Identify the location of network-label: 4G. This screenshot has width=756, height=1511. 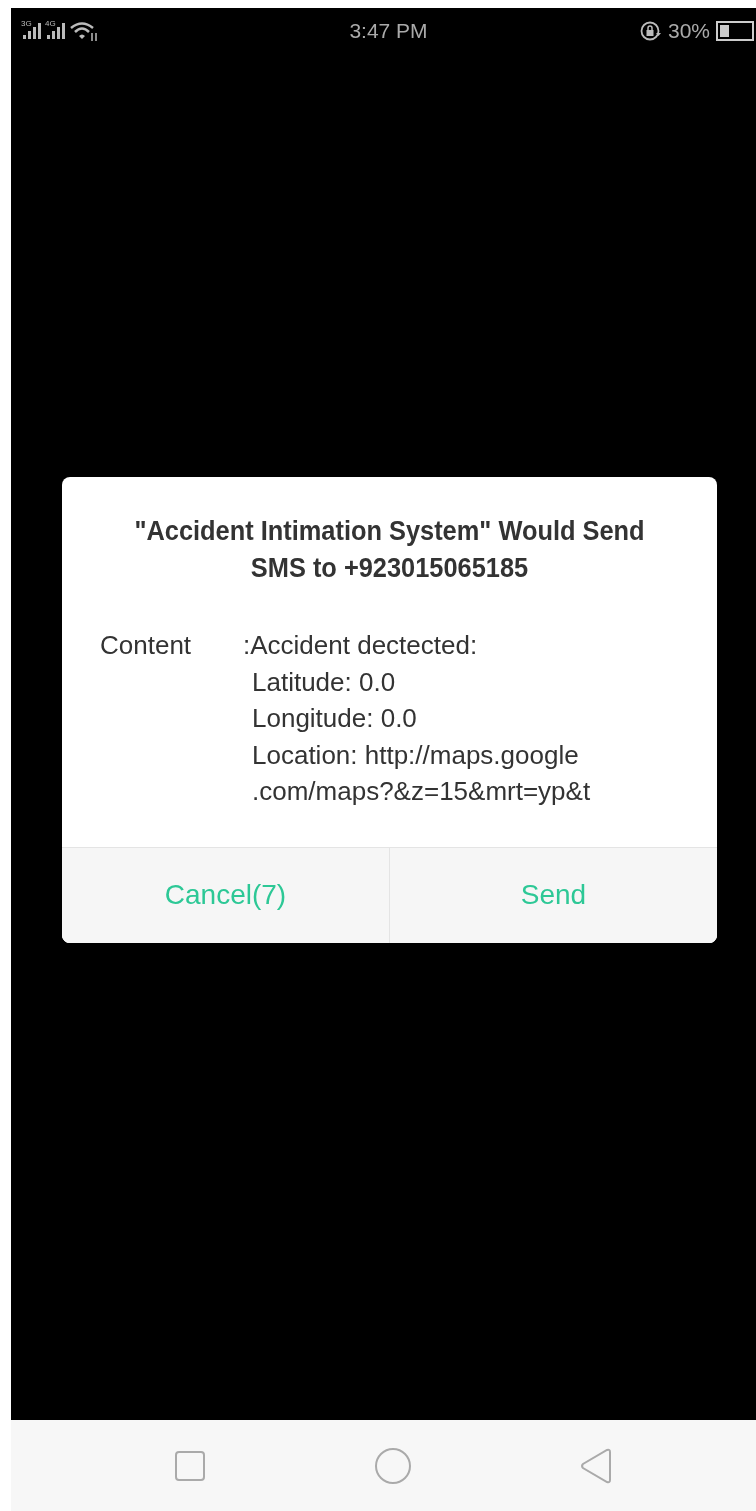
(50, 23).